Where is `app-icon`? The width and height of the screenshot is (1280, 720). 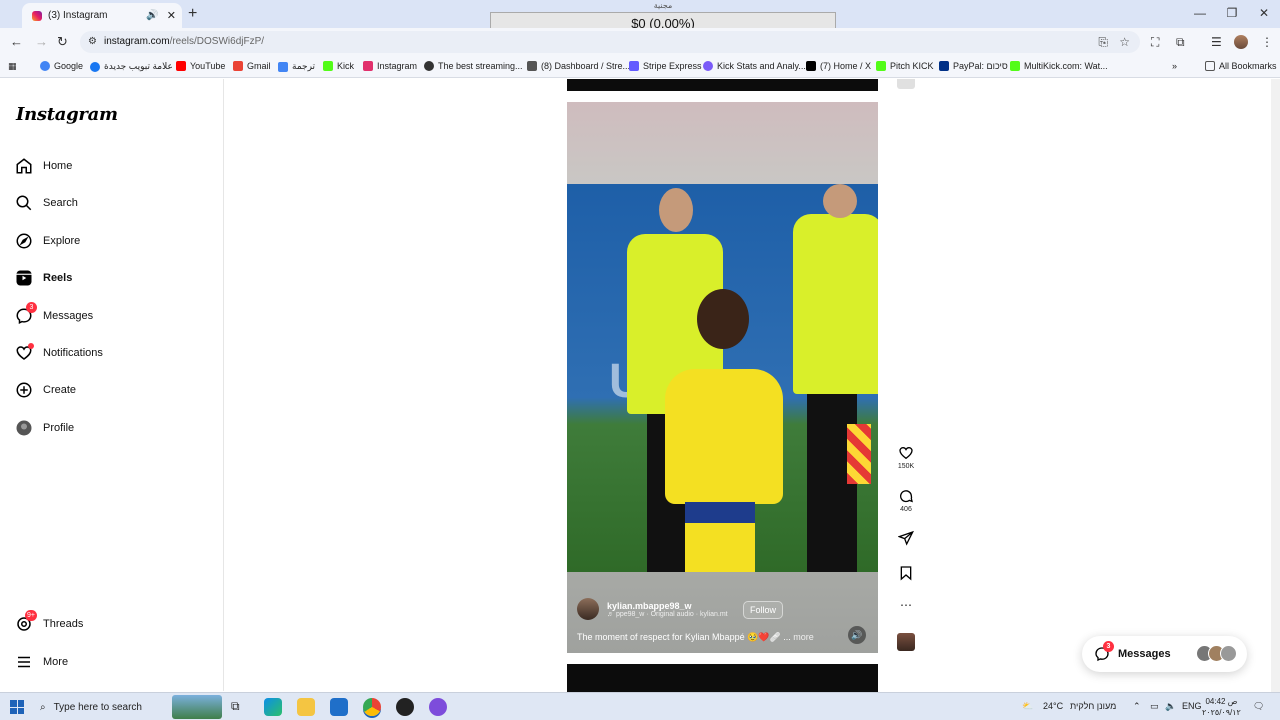
app-icon is located at coordinates (438, 707).